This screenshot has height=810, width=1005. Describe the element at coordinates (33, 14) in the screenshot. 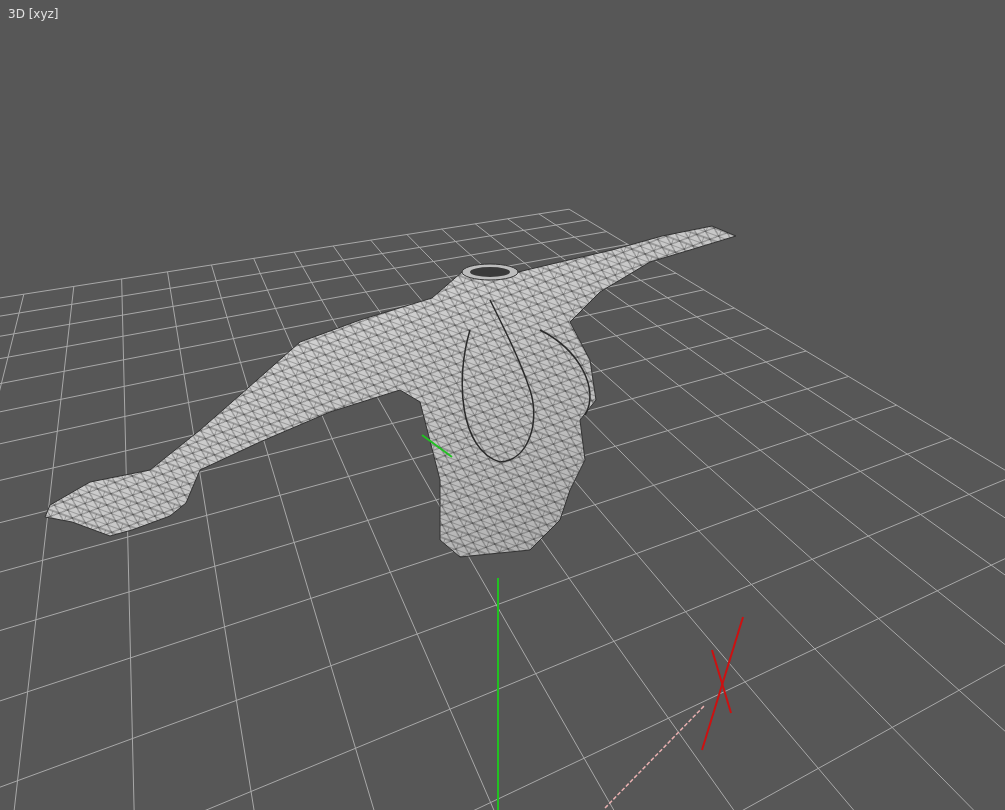

I see `viewport-title: 3D [xyz]` at that location.